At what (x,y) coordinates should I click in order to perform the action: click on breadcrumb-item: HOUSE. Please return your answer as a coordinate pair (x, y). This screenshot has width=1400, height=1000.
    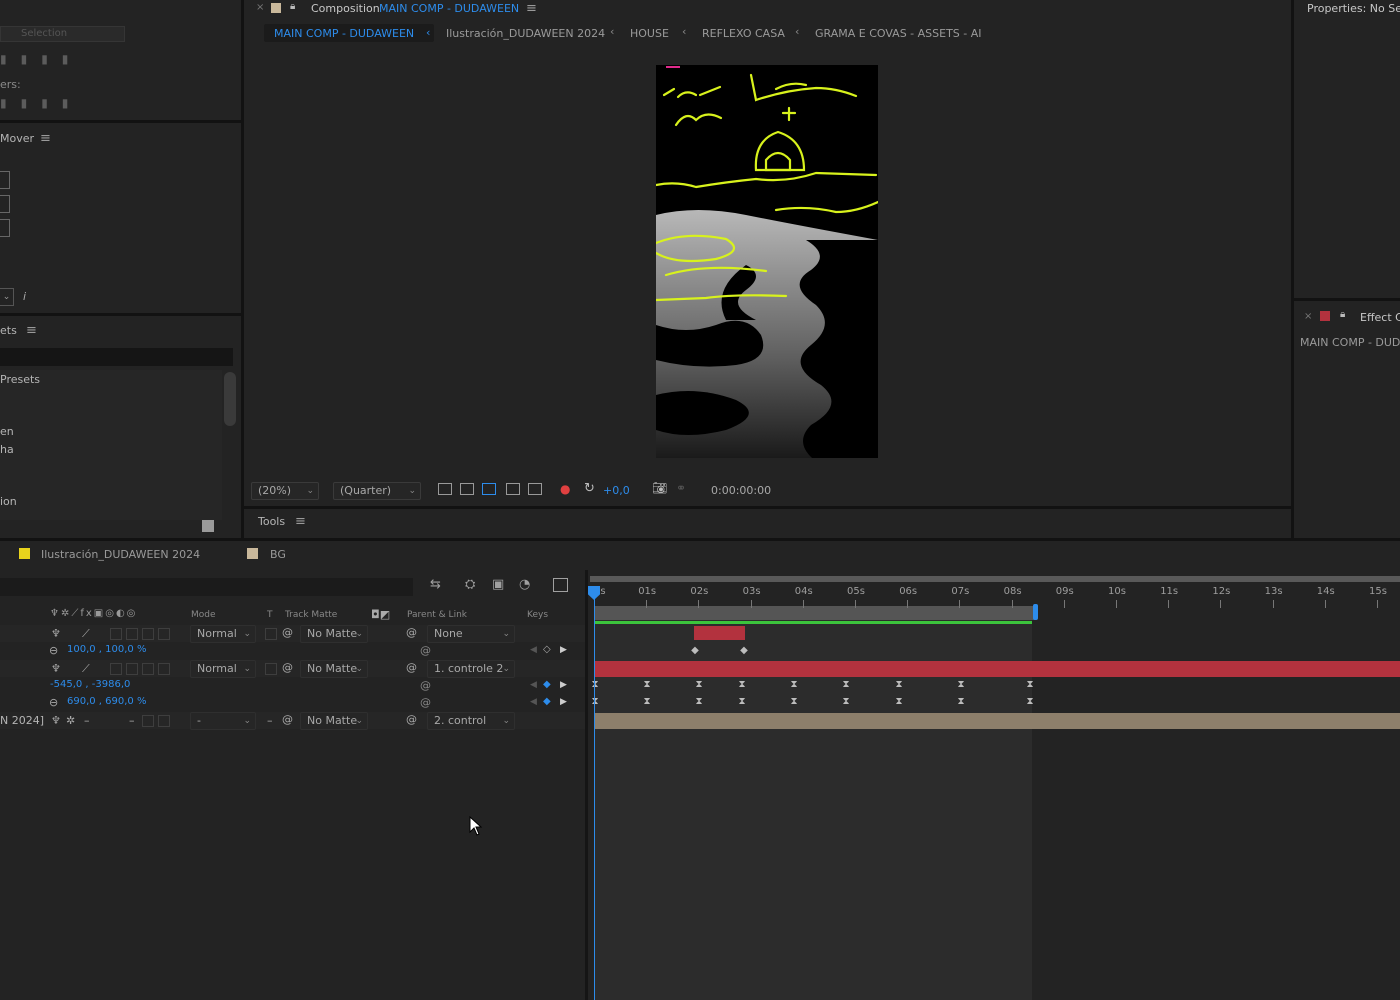
    Looking at the image, I should click on (649, 33).